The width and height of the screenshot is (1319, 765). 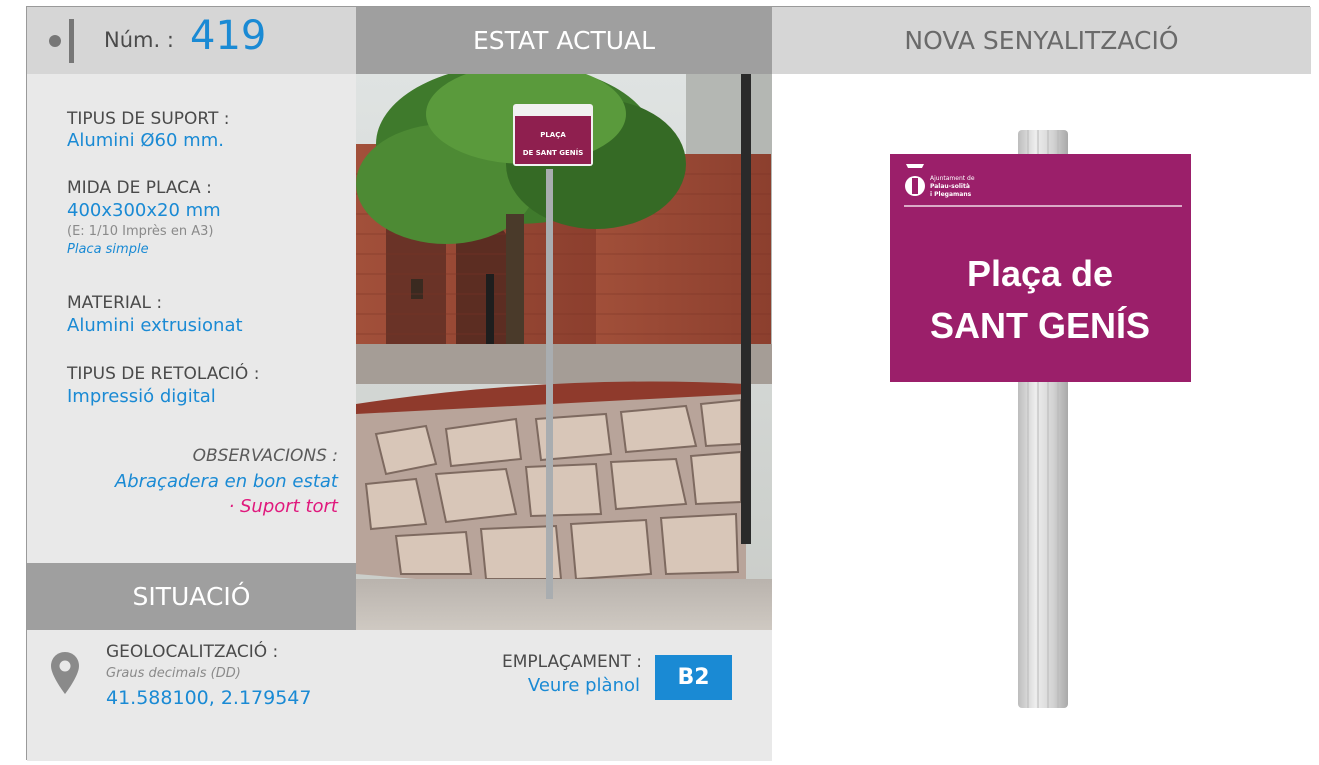 What do you see at coordinates (192, 652) in the screenshot?
I see `geo-label: GEOLOCALITZACIÓ :` at bounding box center [192, 652].